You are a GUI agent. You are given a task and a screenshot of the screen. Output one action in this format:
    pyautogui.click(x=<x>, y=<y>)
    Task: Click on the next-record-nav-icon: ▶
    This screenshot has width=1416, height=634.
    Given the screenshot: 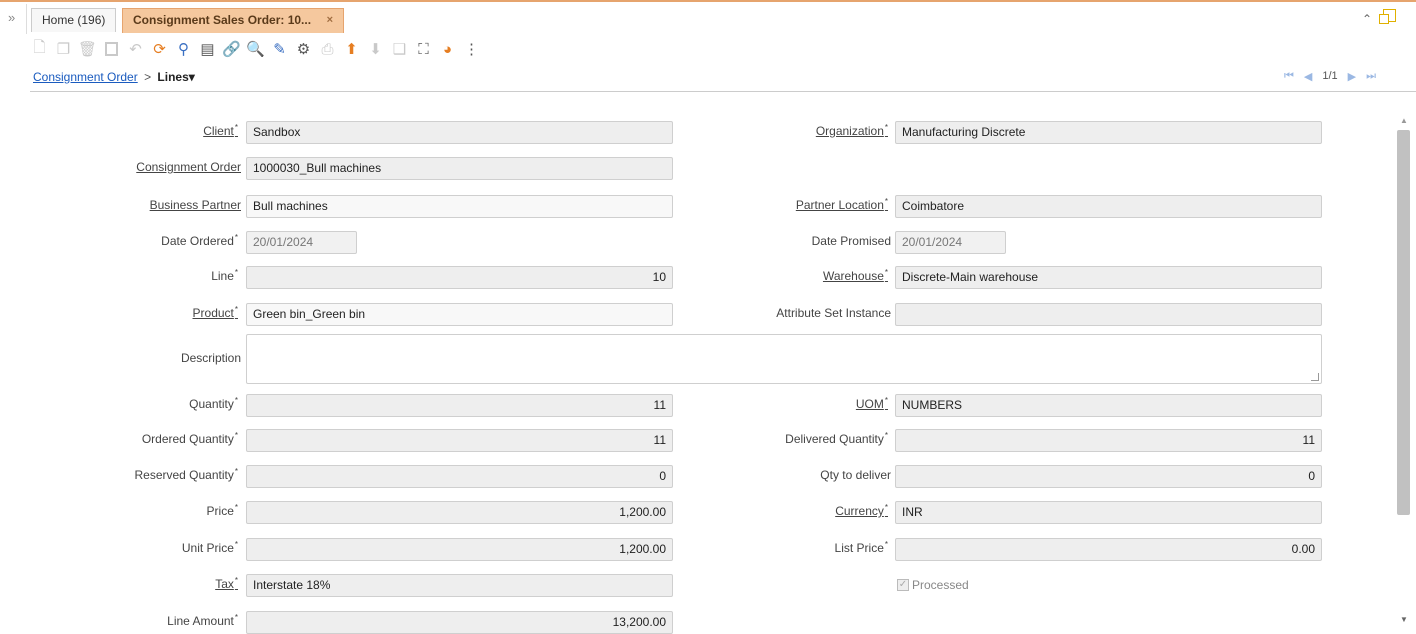 What is the action you would take?
    pyautogui.click(x=1352, y=76)
    